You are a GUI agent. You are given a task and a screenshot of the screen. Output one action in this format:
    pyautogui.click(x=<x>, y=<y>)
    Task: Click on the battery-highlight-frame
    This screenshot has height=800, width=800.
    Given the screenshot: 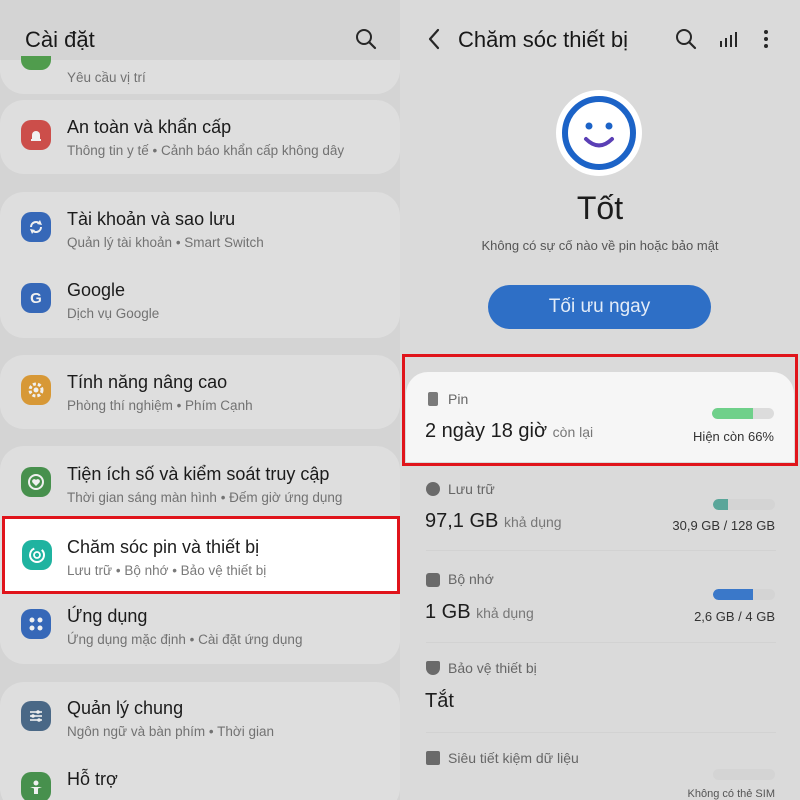 What is the action you would take?
    pyautogui.click(x=600, y=410)
    